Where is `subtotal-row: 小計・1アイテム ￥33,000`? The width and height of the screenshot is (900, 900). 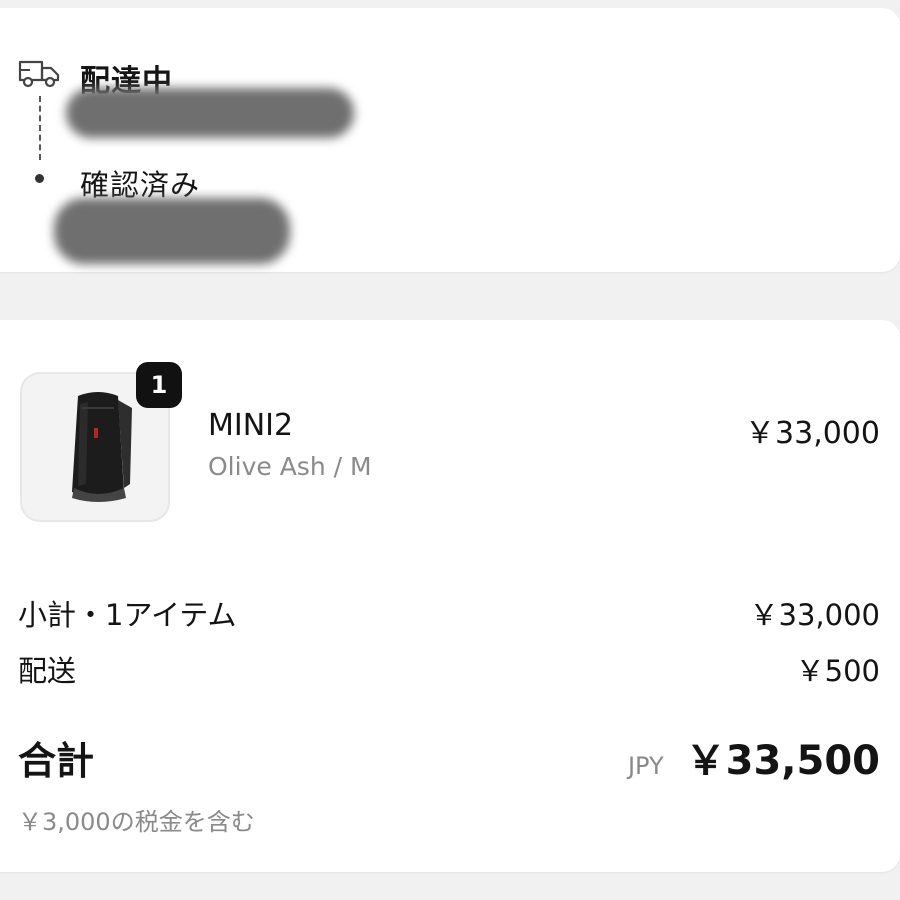
subtotal-row: 小計・1アイテム ￥33,000 is located at coordinates (449, 613).